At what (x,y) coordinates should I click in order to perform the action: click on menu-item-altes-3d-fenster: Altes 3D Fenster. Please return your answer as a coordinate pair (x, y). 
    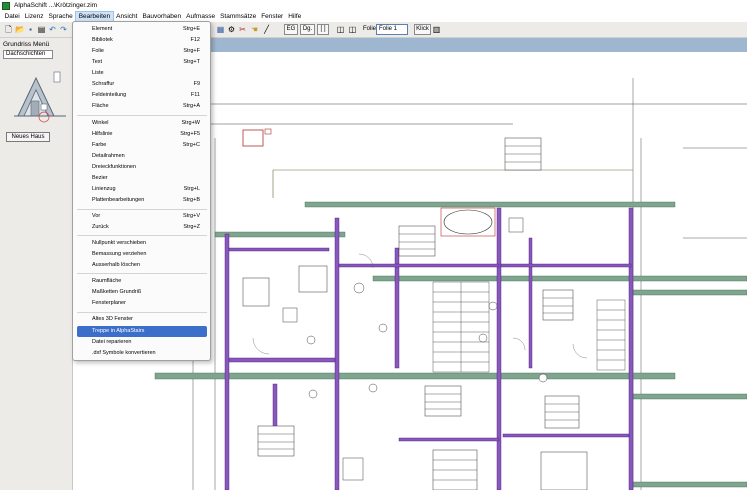
    Looking at the image, I should click on (141, 319).